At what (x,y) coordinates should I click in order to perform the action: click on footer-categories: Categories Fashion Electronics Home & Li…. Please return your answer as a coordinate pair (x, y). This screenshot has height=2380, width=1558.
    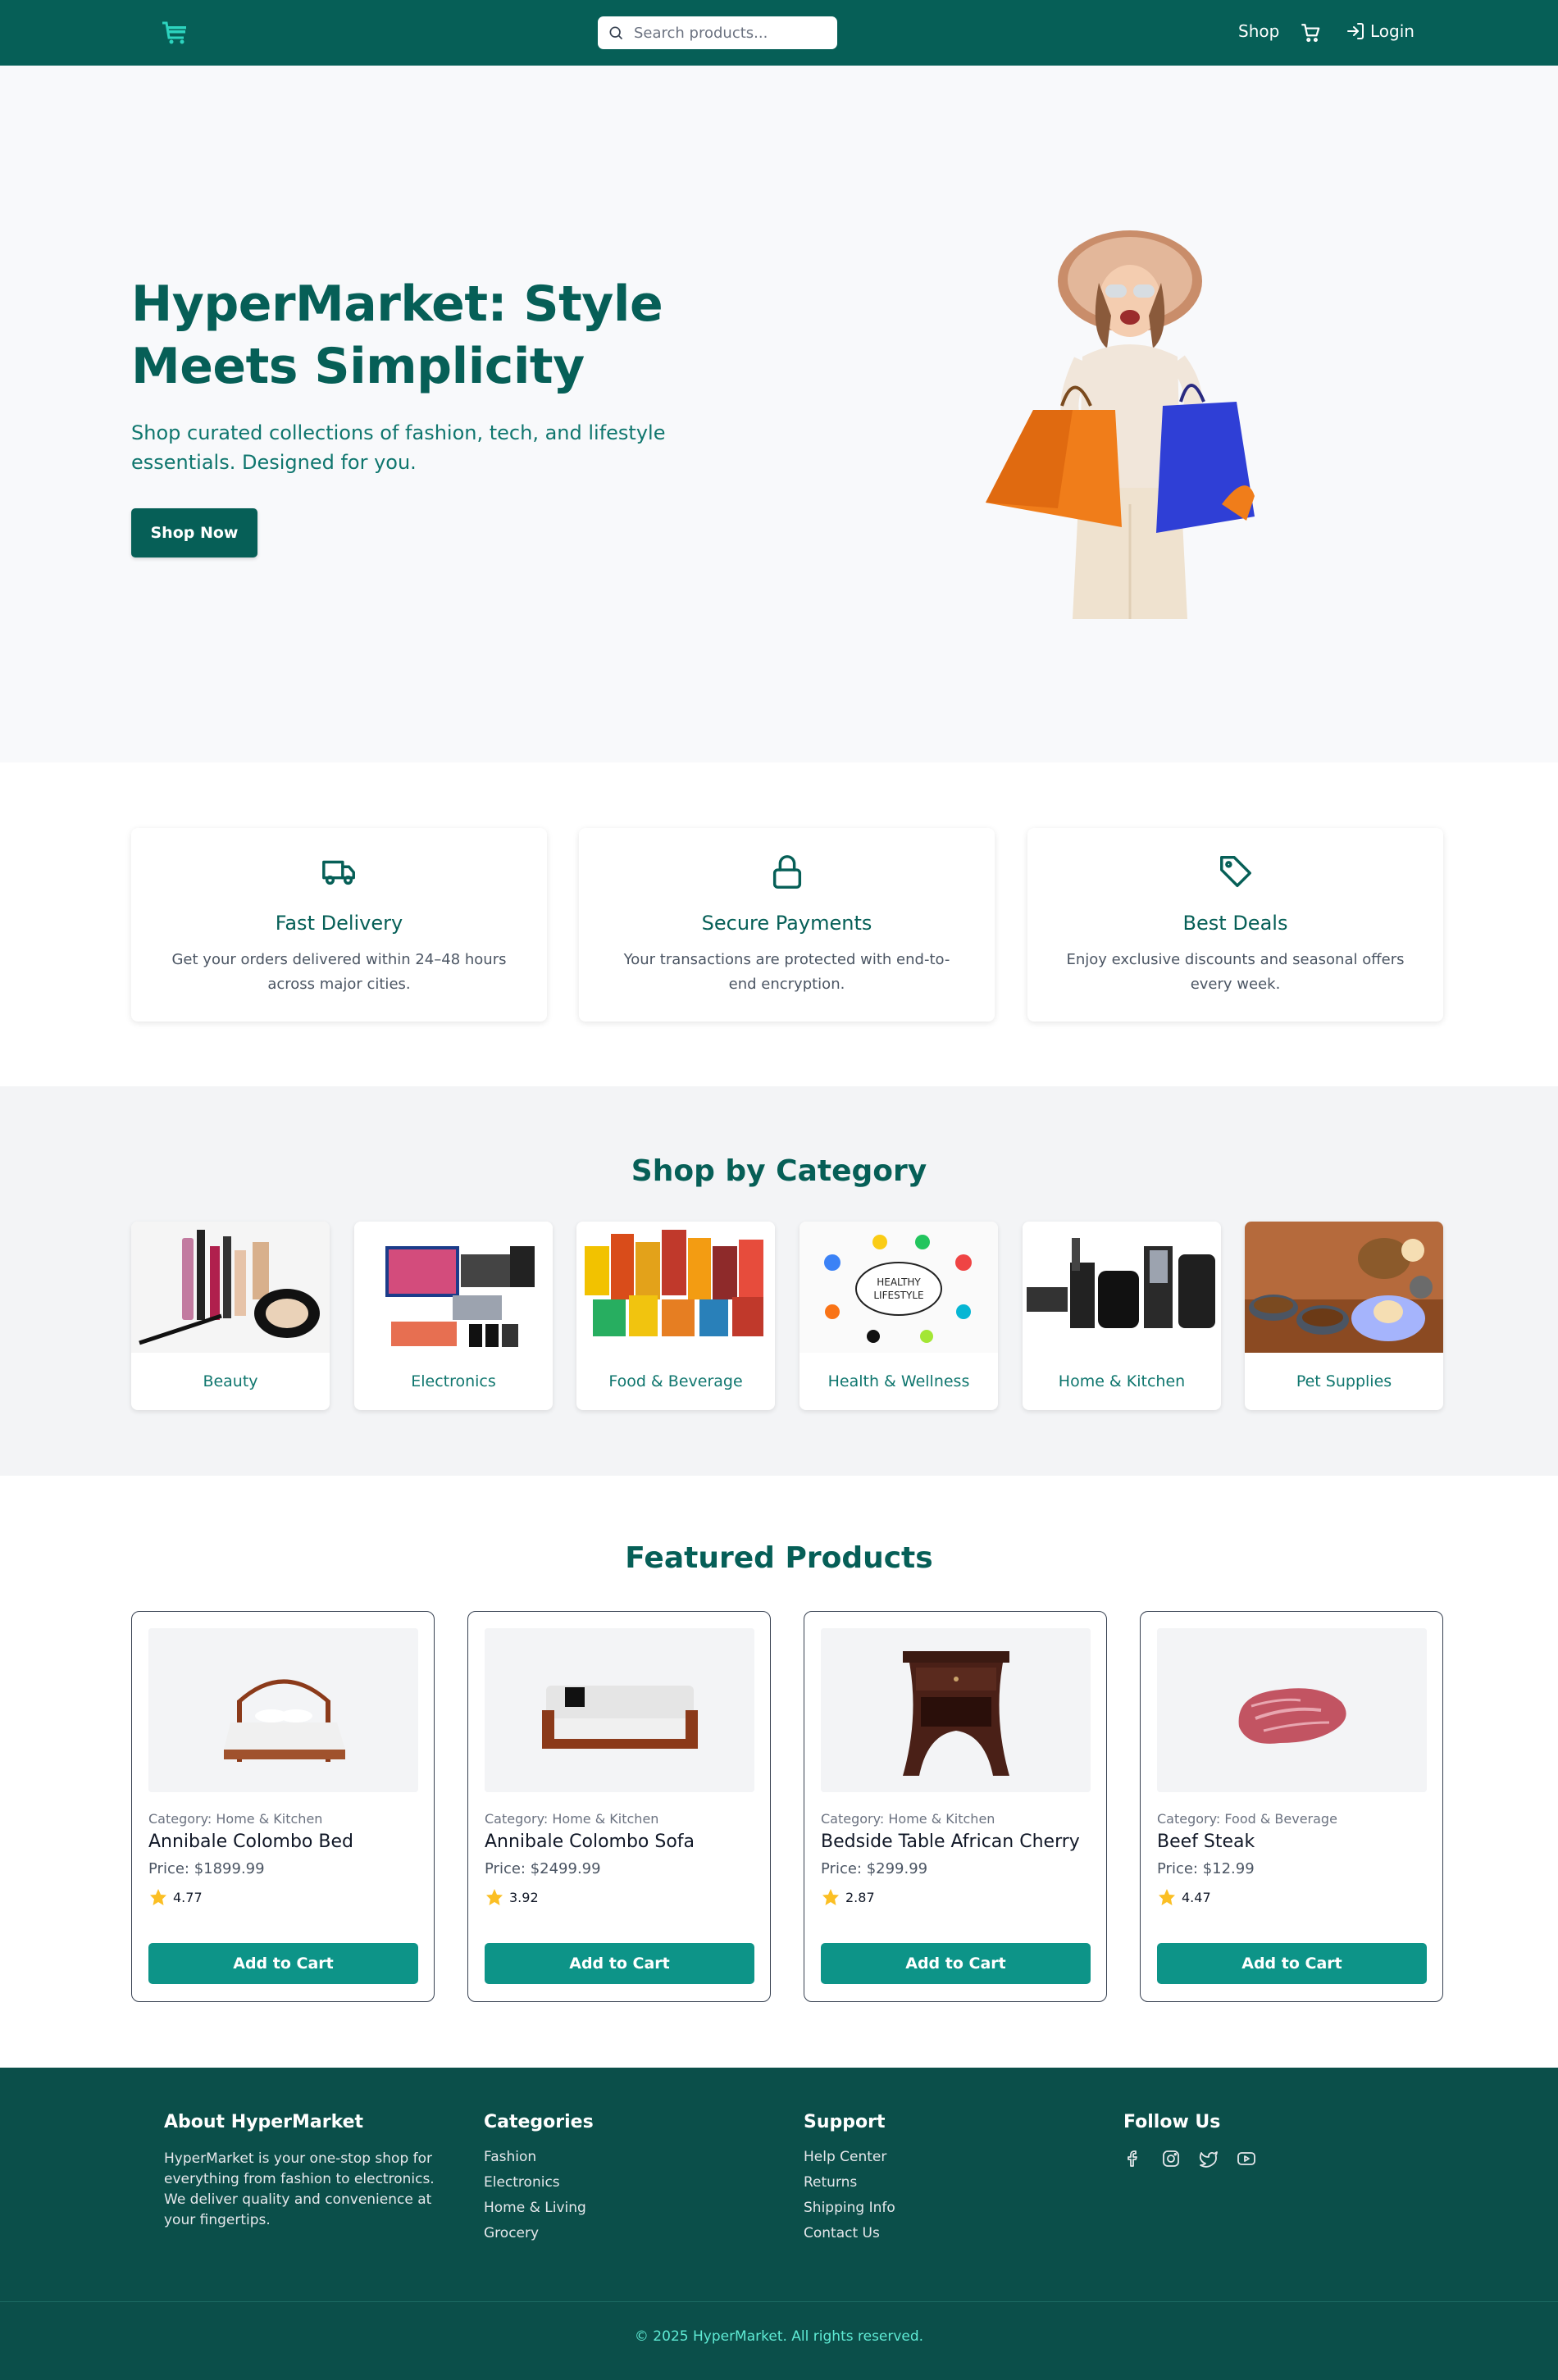
    Looking at the image, I should click on (539, 2181).